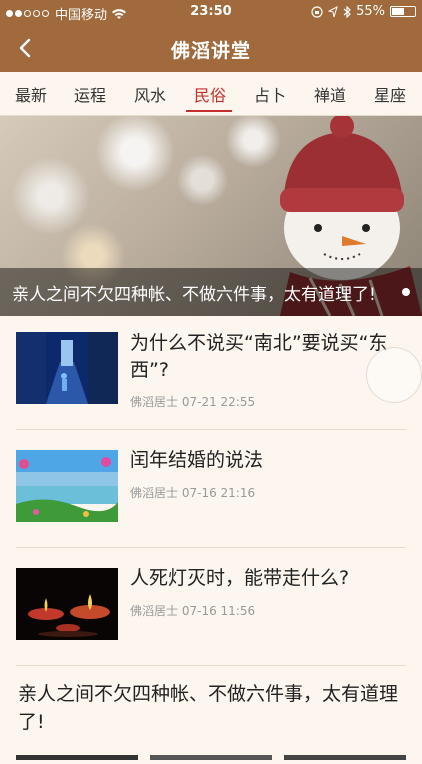 The image size is (422, 764). I want to click on tab-horoscope: 星座, so click(390, 94).